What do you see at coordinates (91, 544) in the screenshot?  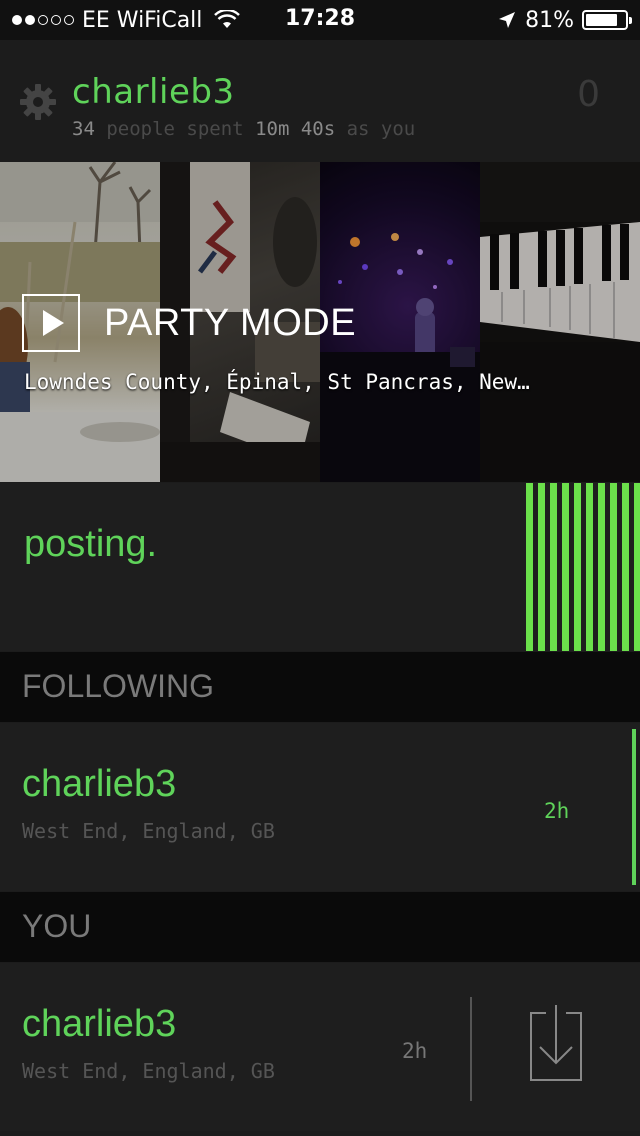 I see `posting-label: posting.` at bounding box center [91, 544].